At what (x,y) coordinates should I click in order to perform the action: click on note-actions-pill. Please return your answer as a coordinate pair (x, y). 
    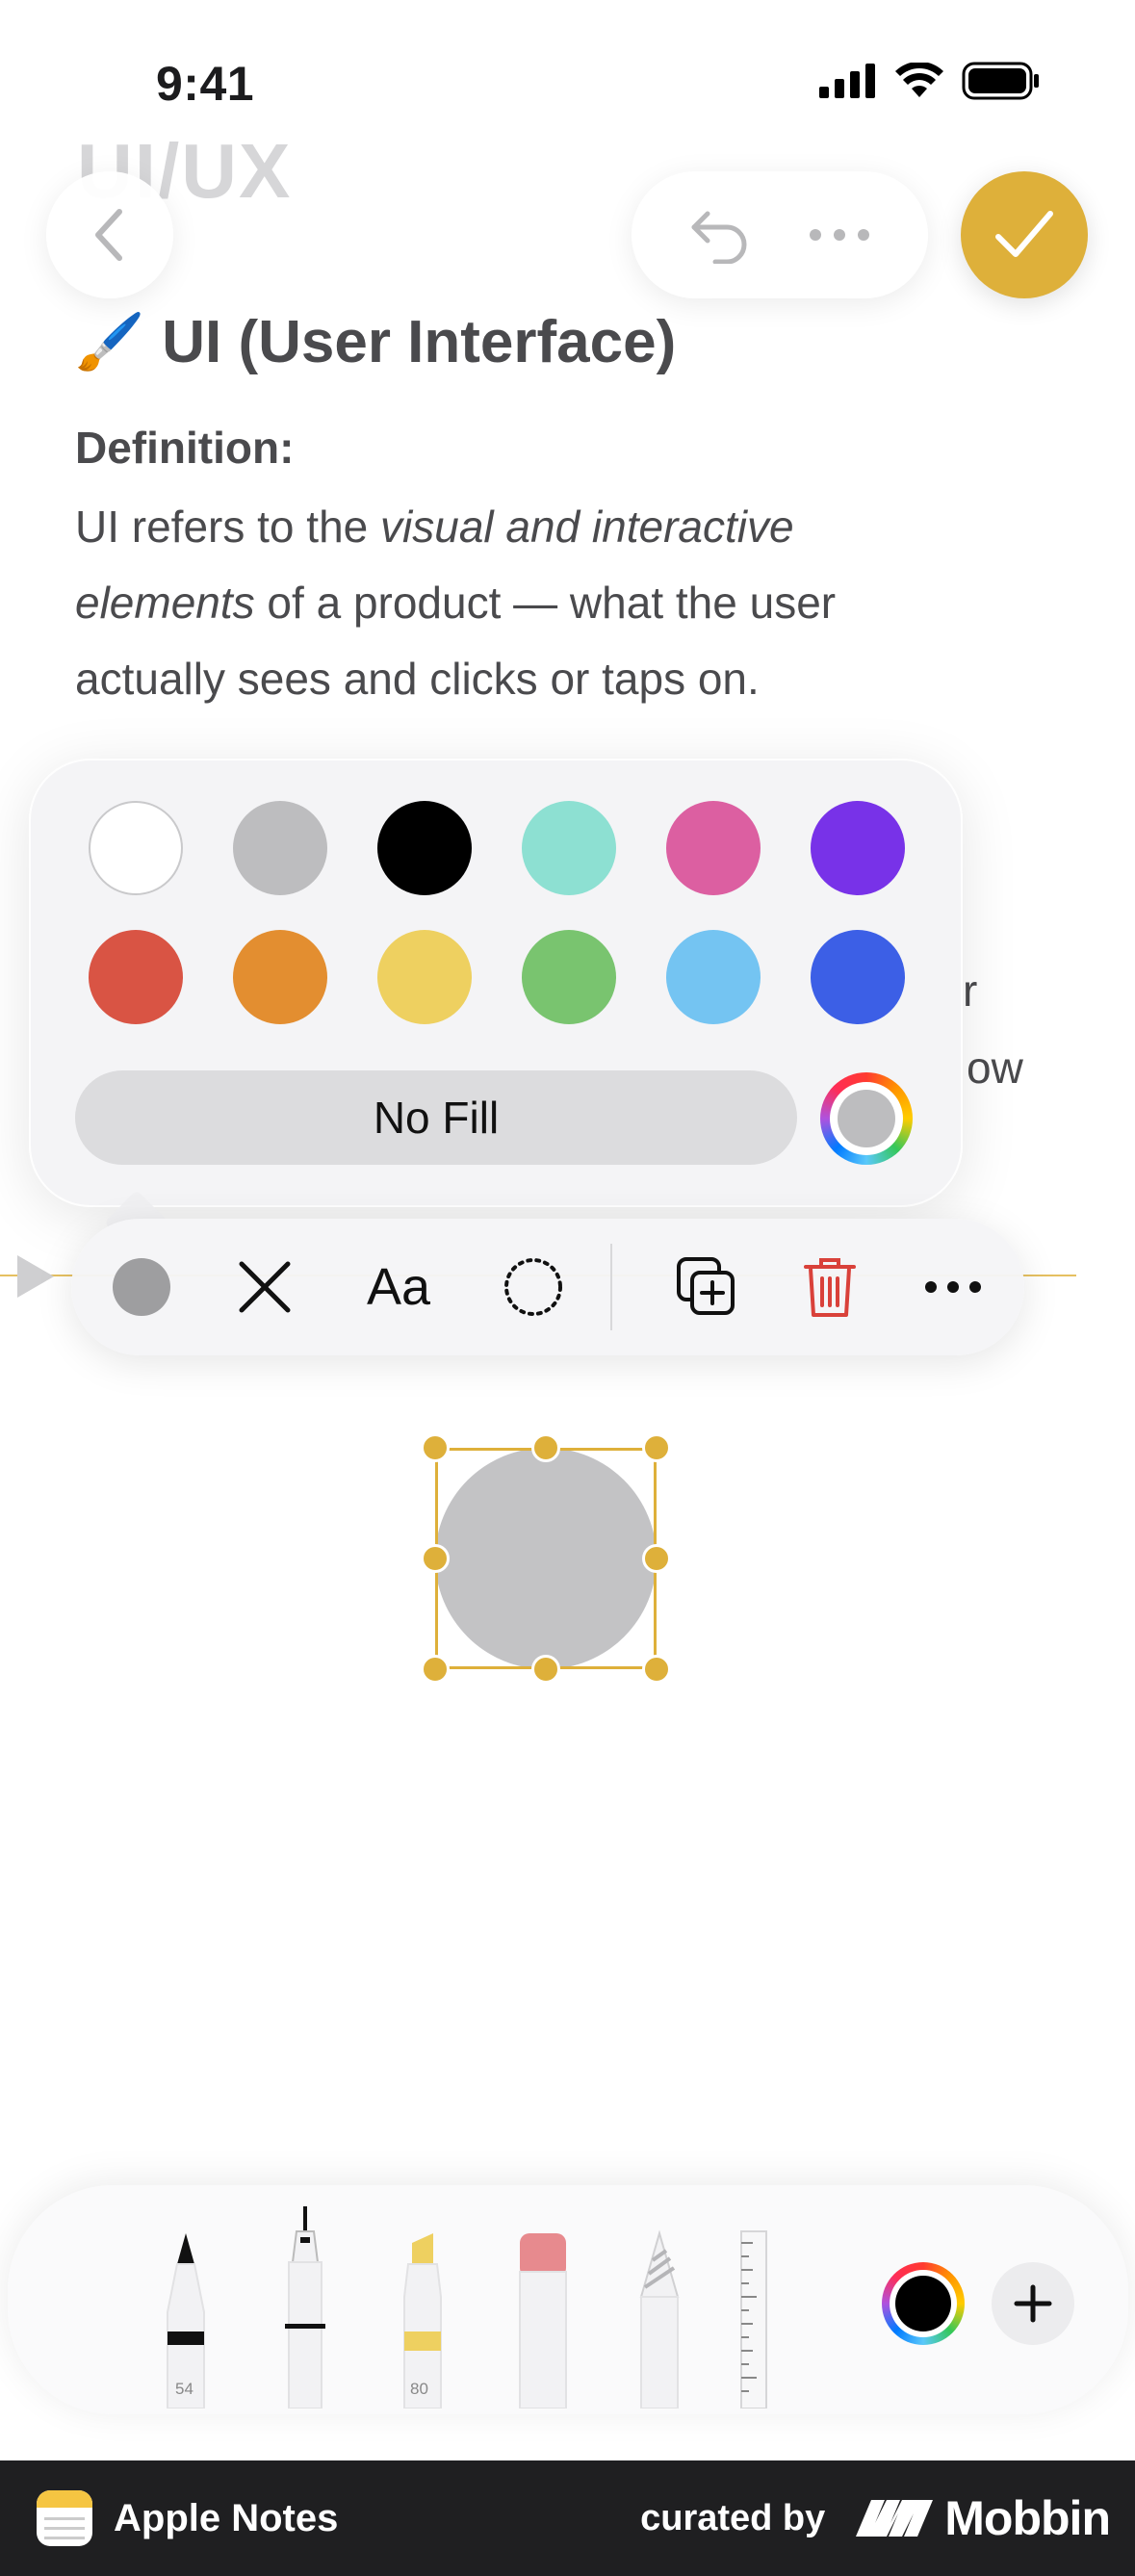
    Looking at the image, I should click on (780, 234).